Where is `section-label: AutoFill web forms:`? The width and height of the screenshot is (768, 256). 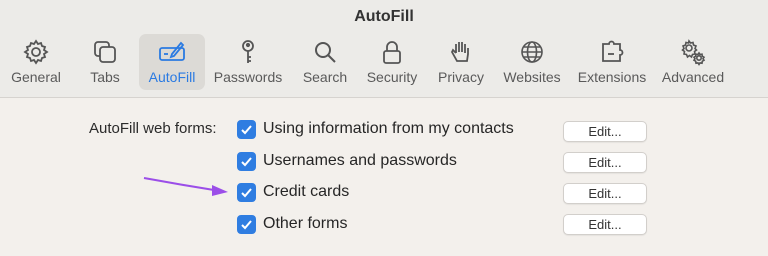 section-label: AutoFill web forms: is located at coordinates (153, 128).